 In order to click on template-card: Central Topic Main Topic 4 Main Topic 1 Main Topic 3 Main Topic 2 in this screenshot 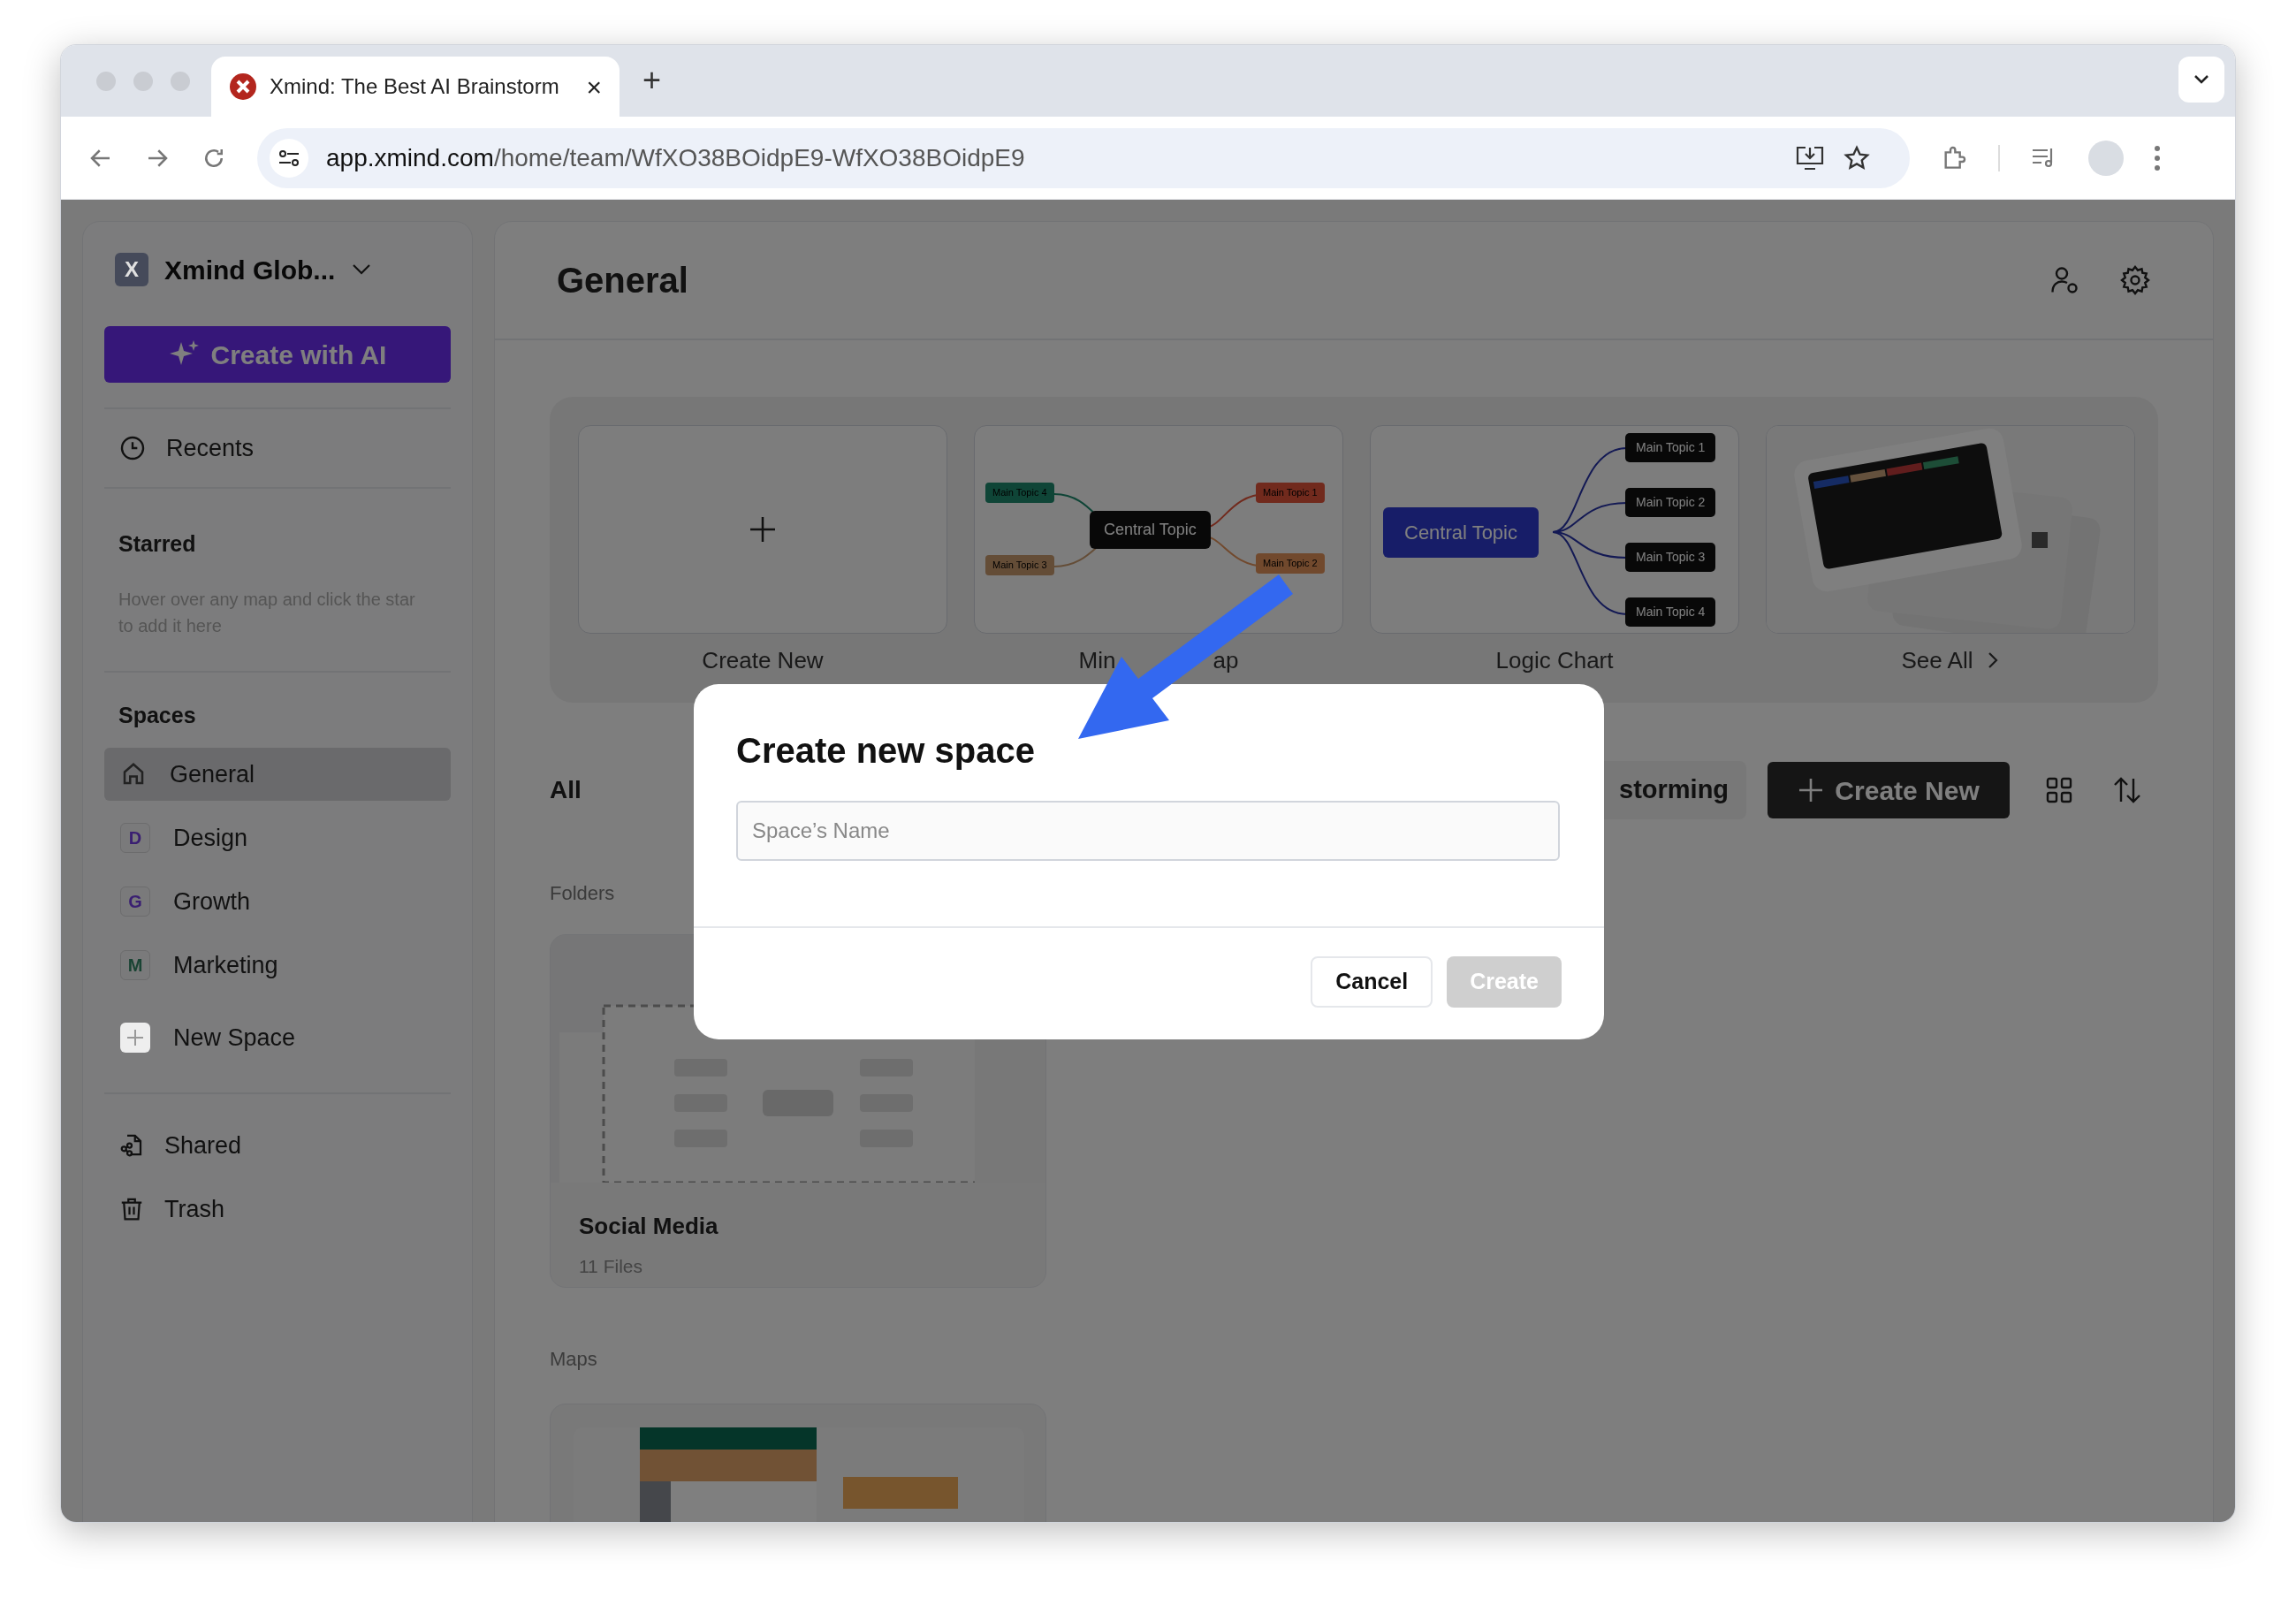, I will do `click(1158, 530)`.